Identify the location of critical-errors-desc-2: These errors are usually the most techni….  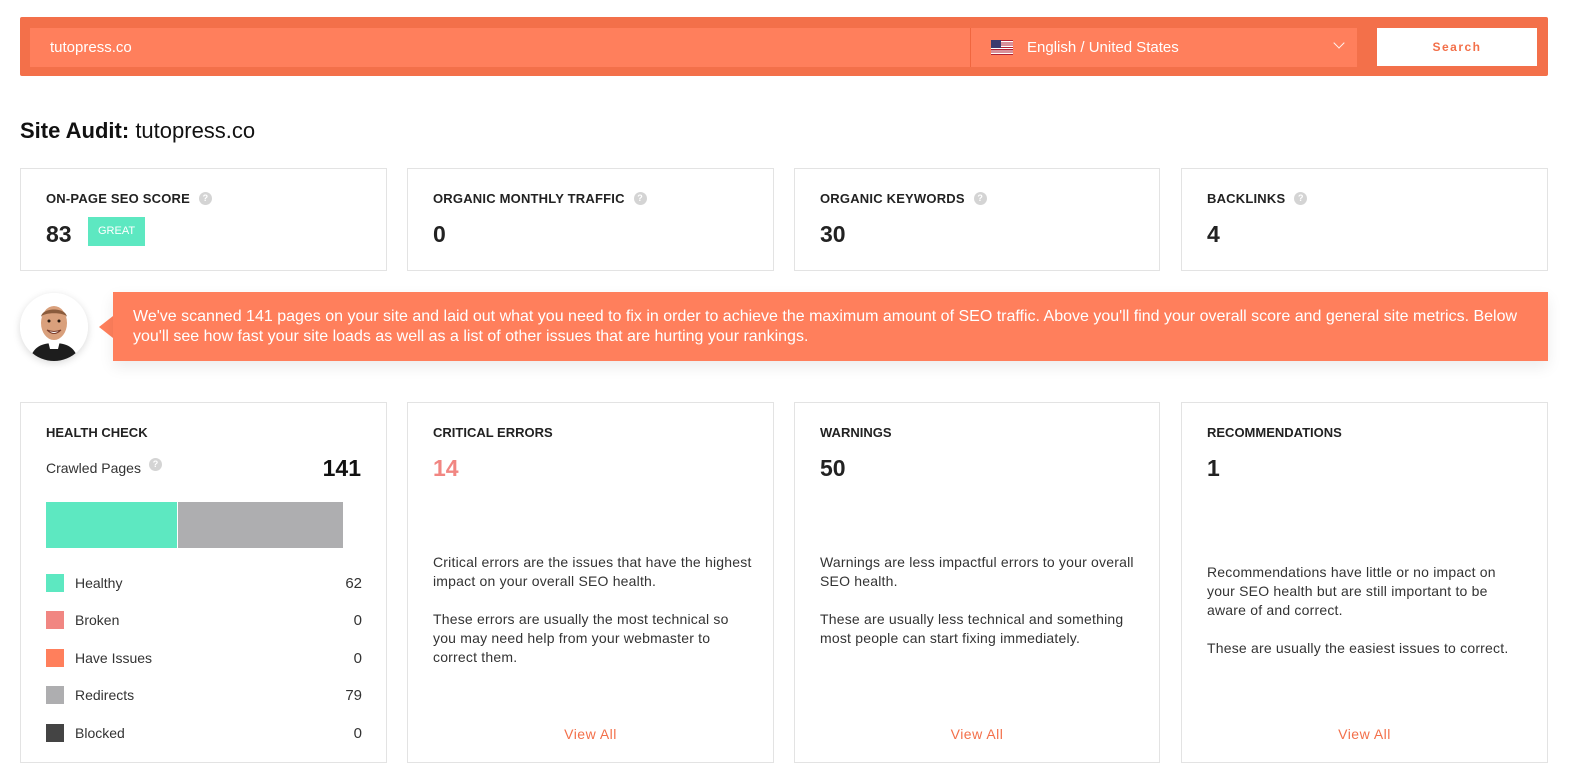
(581, 638).